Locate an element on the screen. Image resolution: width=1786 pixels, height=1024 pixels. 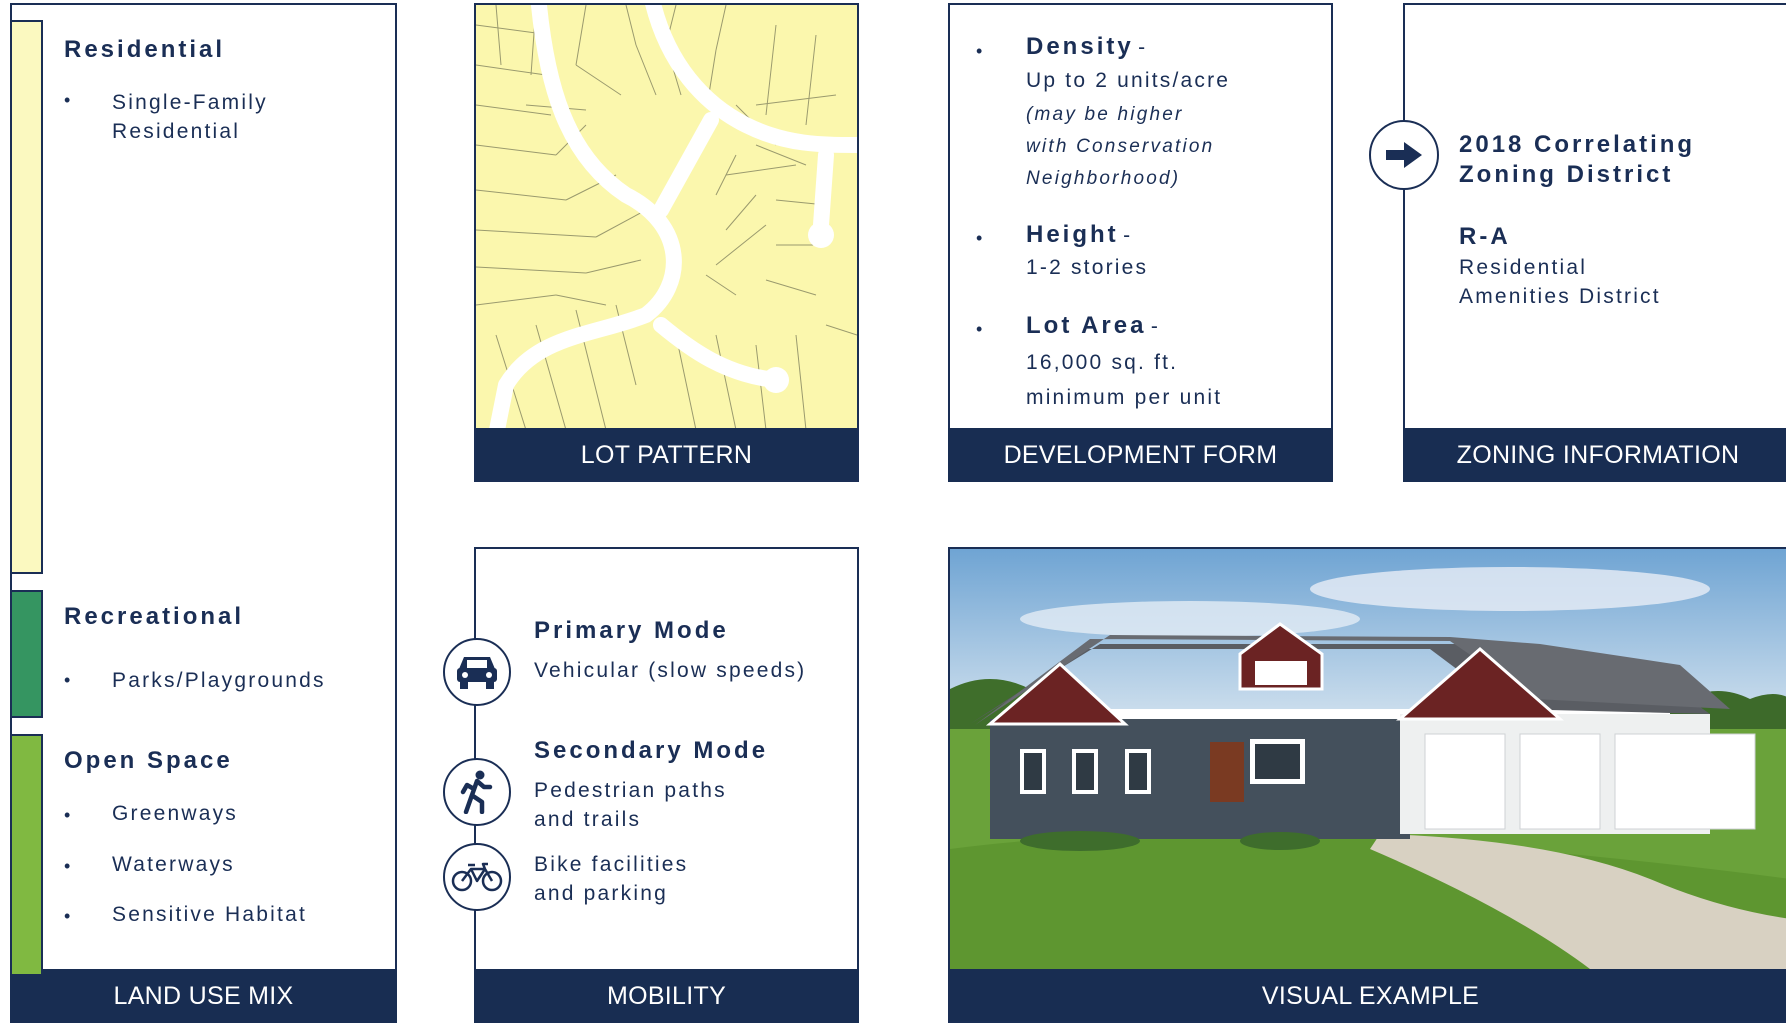
pedestrian-icon is located at coordinates (477, 792).